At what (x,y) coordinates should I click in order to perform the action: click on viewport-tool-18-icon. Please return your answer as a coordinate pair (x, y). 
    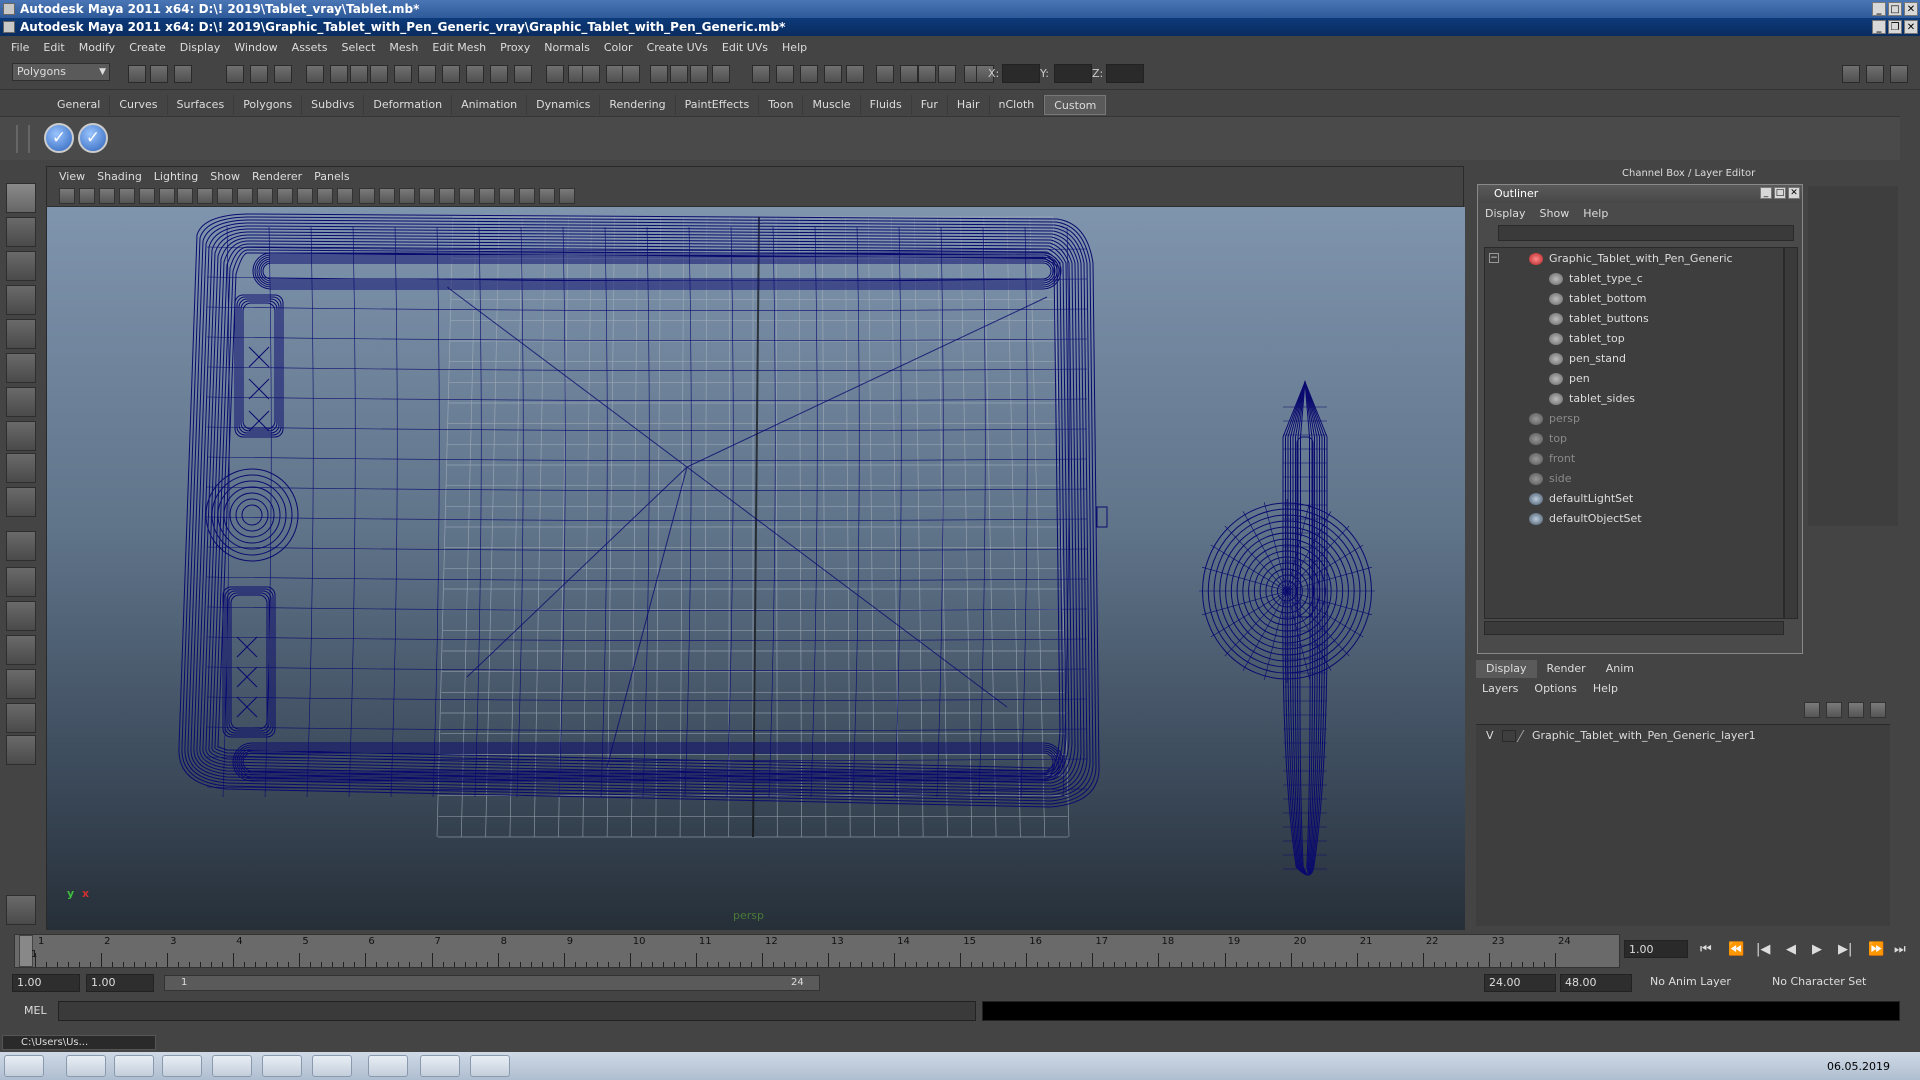
    Looking at the image, I should click on (407, 196).